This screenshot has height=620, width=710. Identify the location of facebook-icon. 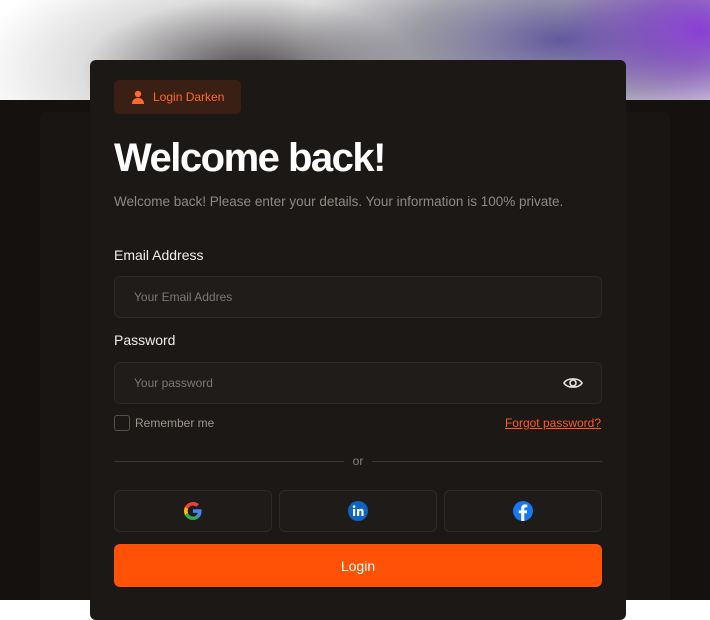
(523, 511).